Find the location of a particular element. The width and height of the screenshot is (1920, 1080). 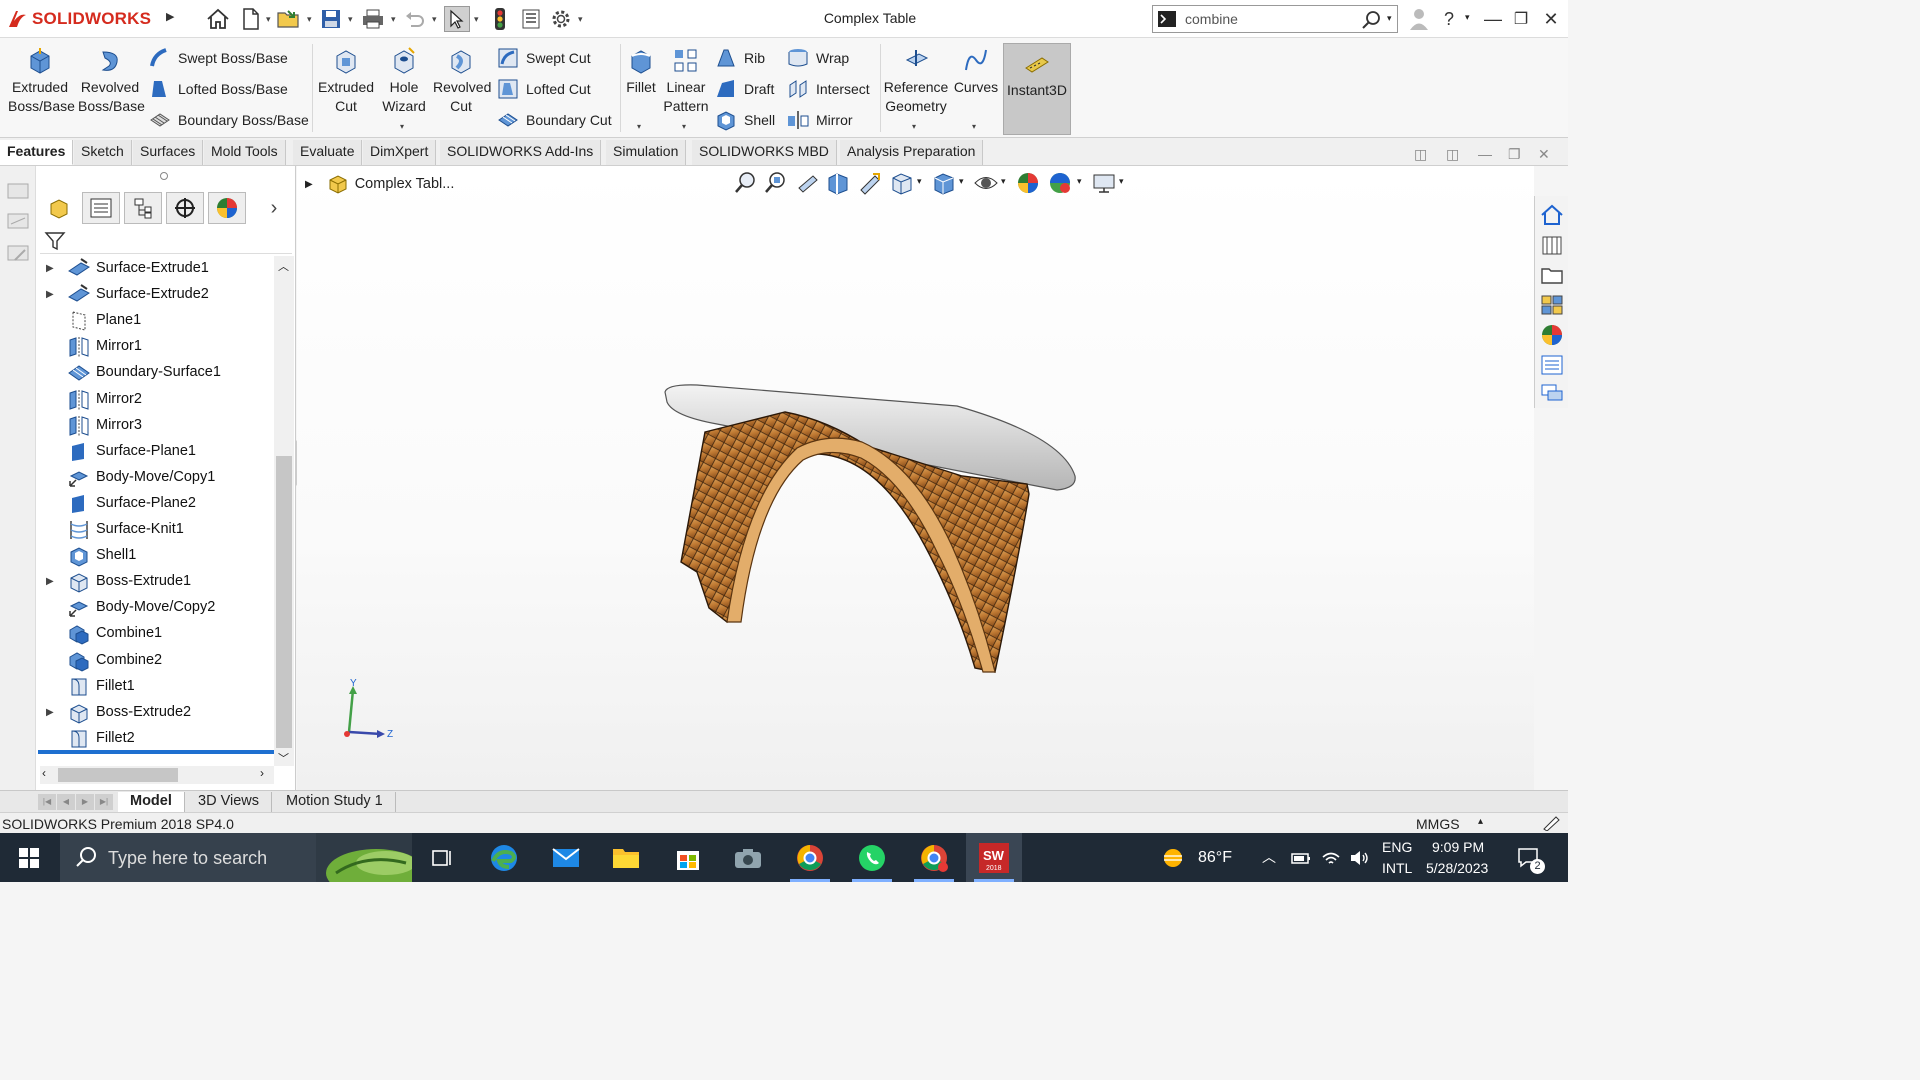

curves-button: Curves is located at coordinates (976, 71).